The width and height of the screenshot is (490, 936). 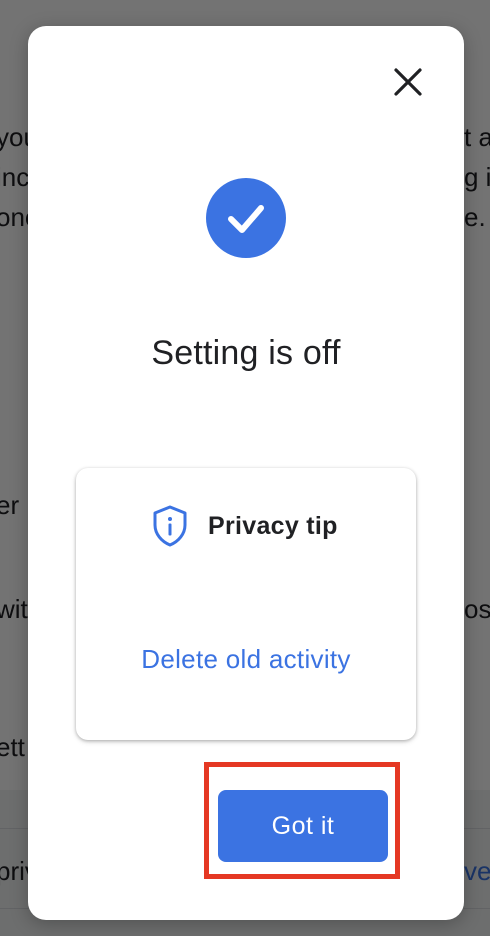 I want to click on got-it-button: Got it, so click(x=303, y=826).